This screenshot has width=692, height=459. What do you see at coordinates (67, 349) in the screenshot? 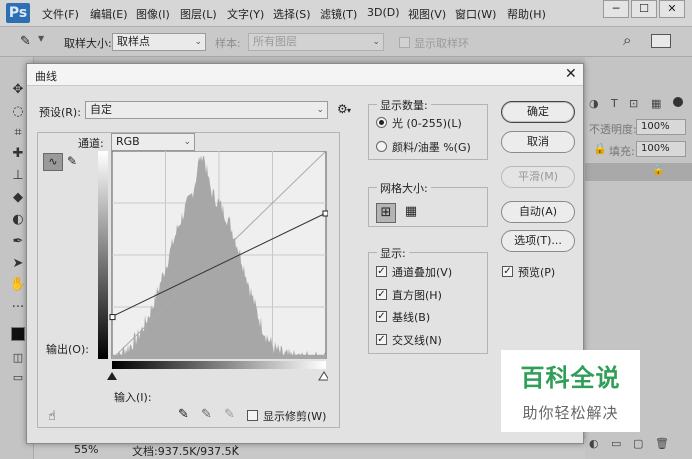
I see `output-label: 输出(O):` at bounding box center [67, 349].